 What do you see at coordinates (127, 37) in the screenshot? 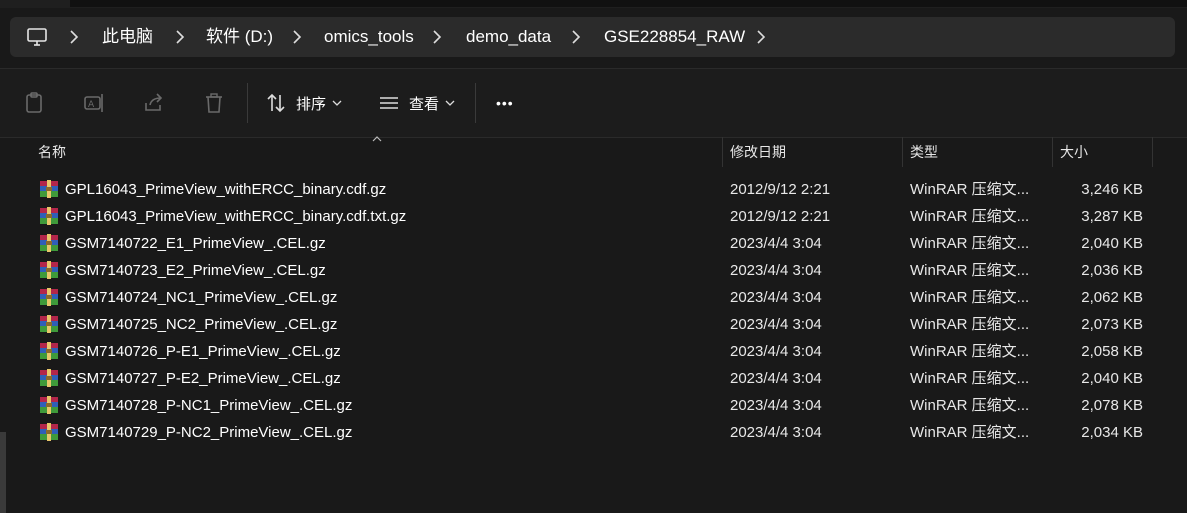
I see `breadcrumb-item: 此电脑` at bounding box center [127, 37].